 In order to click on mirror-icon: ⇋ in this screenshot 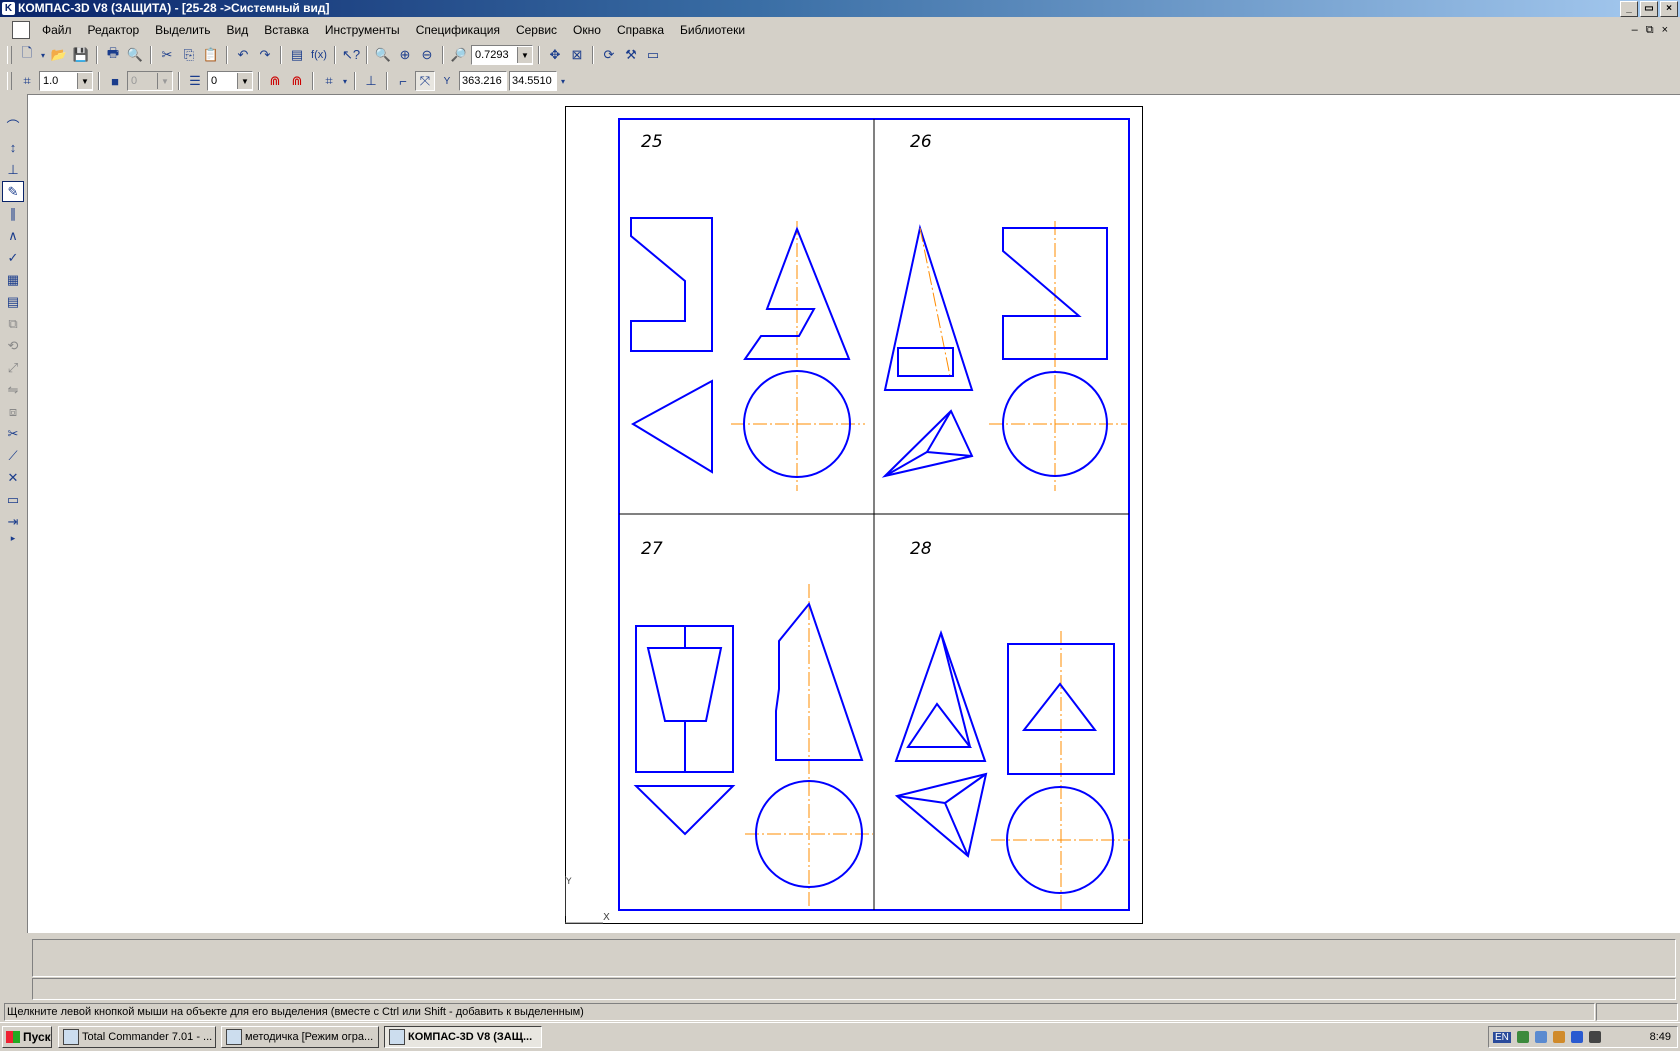, I will do `click(13, 389)`.